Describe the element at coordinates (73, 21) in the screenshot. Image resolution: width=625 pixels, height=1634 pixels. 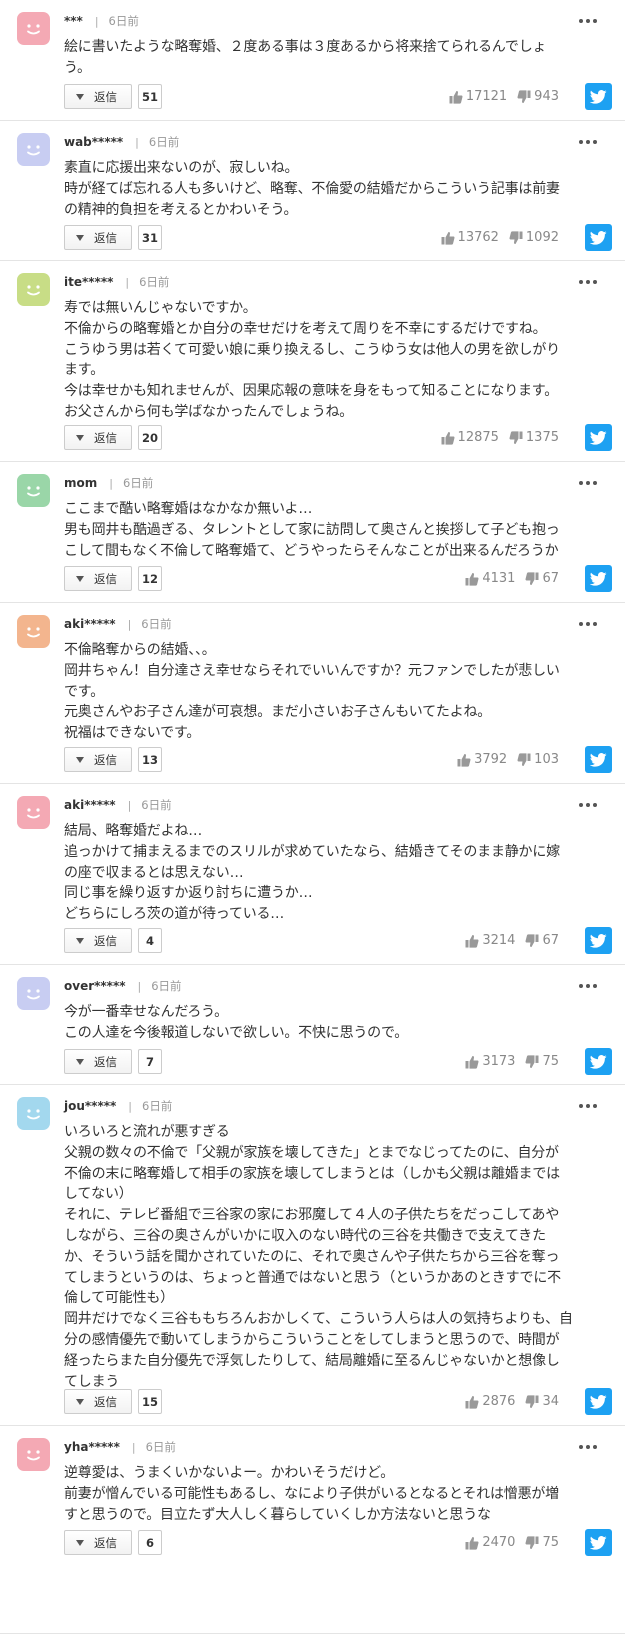
I see `username: ***` at that location.